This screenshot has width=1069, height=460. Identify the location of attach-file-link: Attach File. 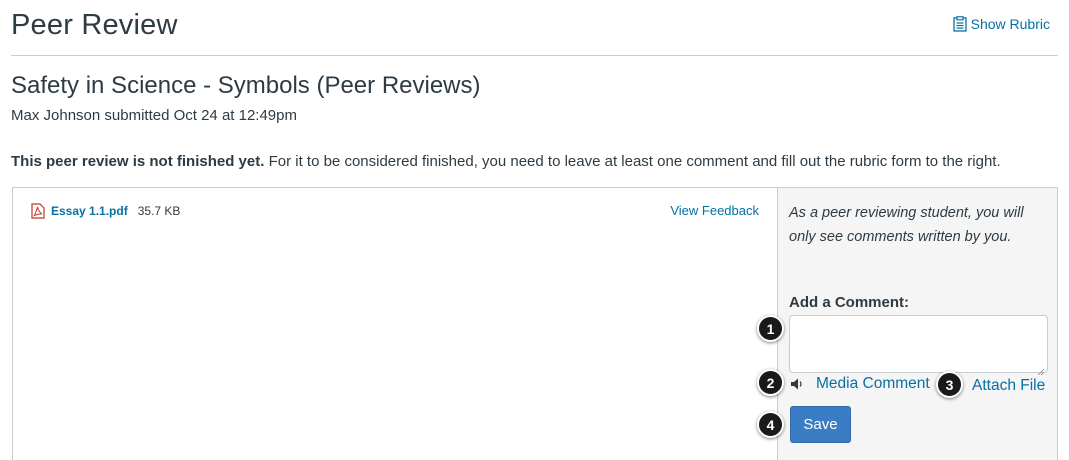
(1008, 386).